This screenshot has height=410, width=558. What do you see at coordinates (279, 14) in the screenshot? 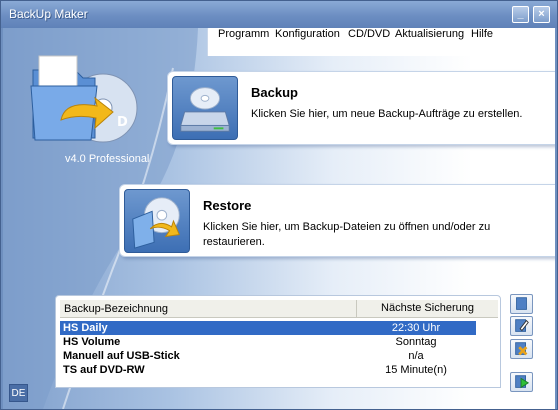
I see `title-bar: BackUp Maker _ ×` at bounding box center [279, 14].